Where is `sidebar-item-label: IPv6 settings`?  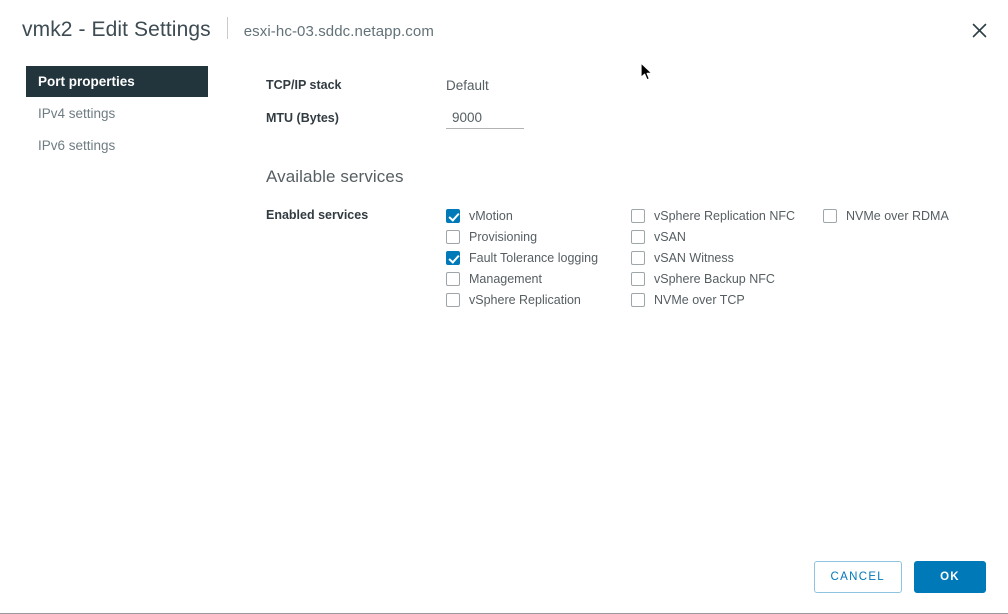
sidebar-item-label: IPv6 settings is located at coordinates (77, 145).